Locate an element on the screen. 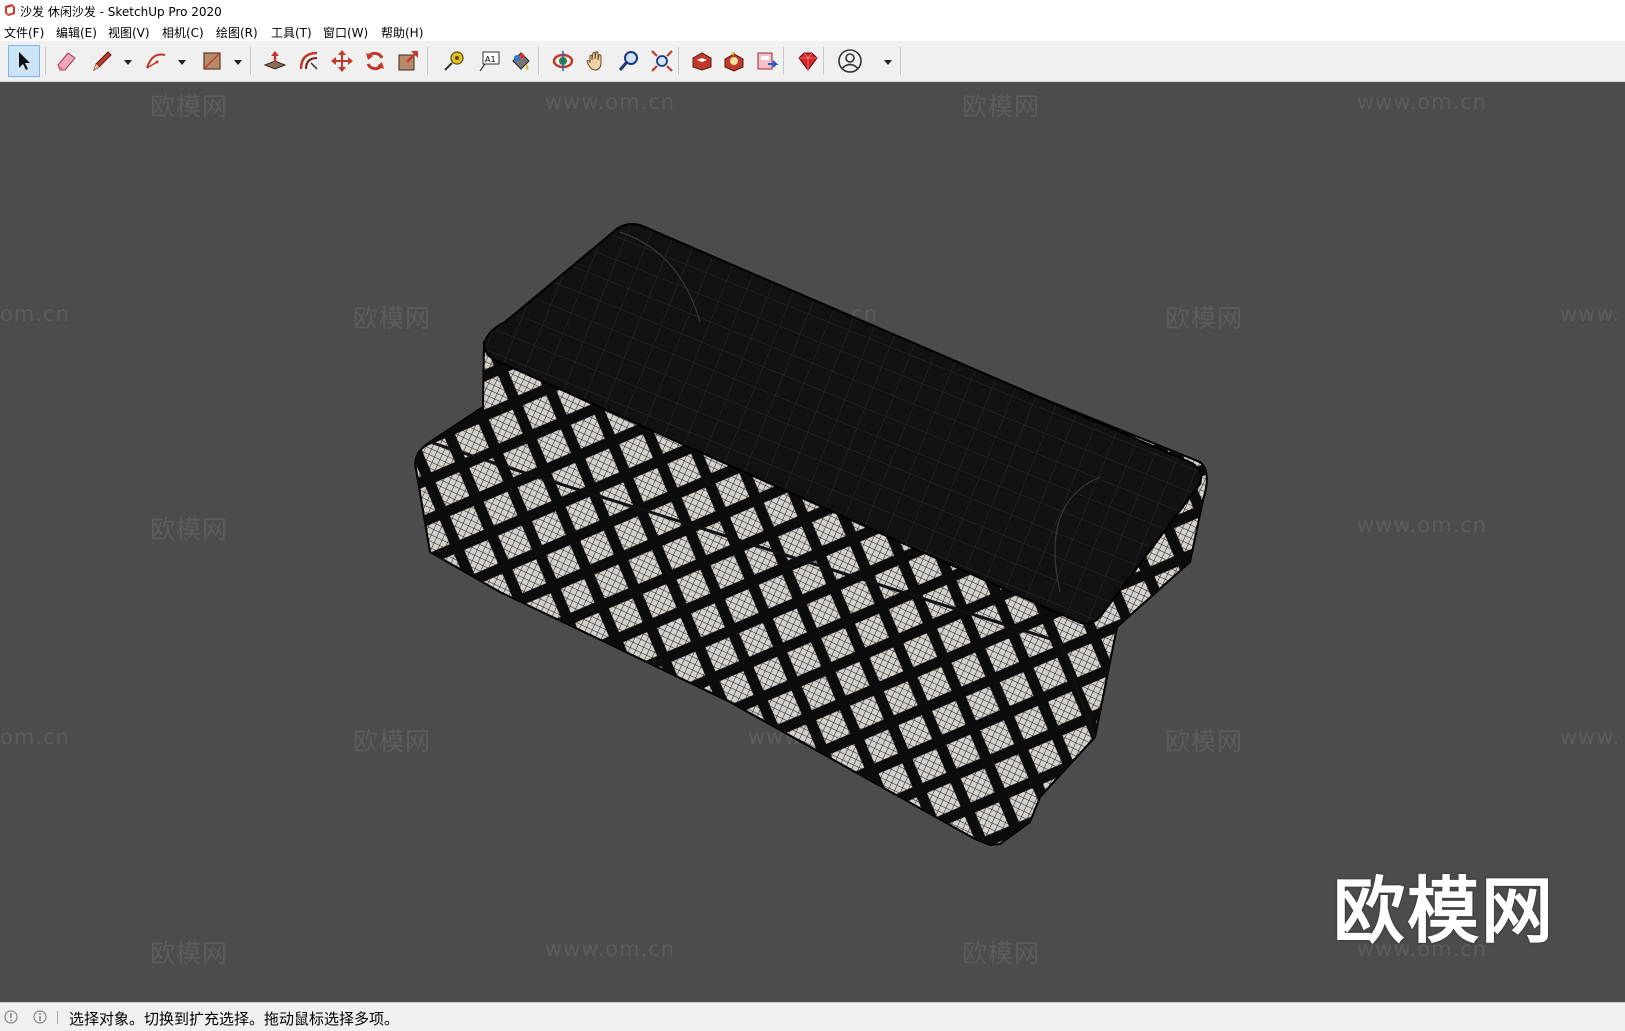  3d-warehouse-button is located at coordinates (702, 61).